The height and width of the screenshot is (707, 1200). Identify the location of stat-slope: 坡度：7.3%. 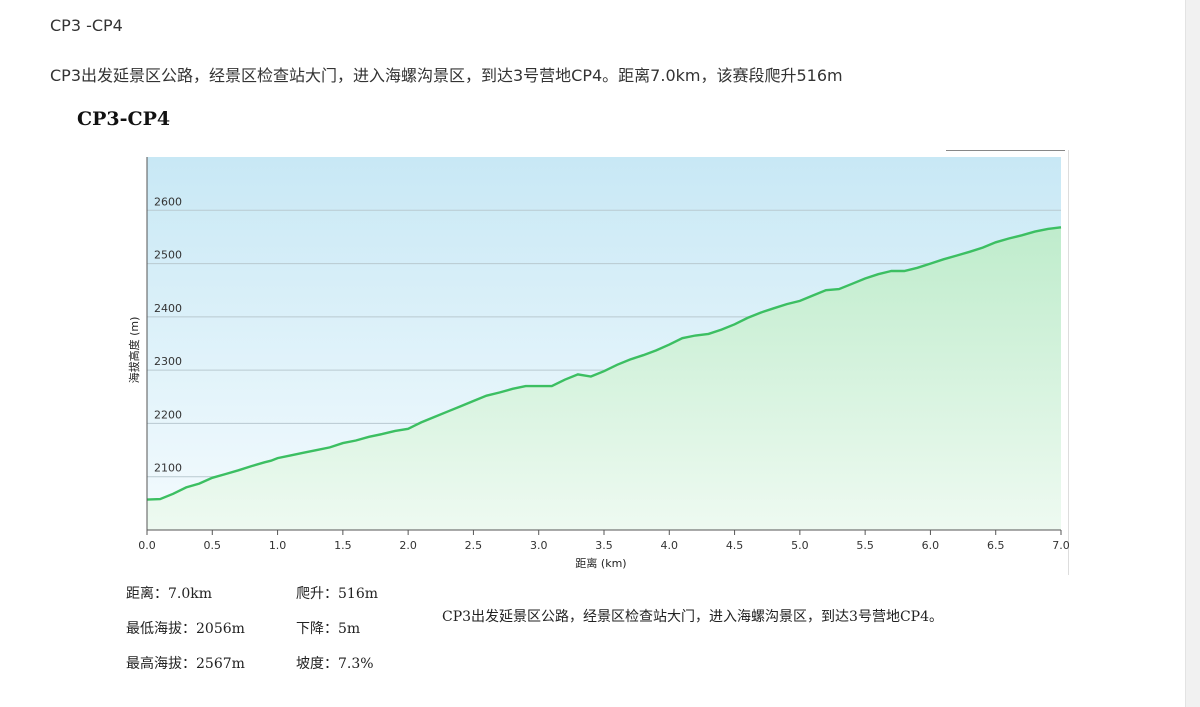
(335, 664).